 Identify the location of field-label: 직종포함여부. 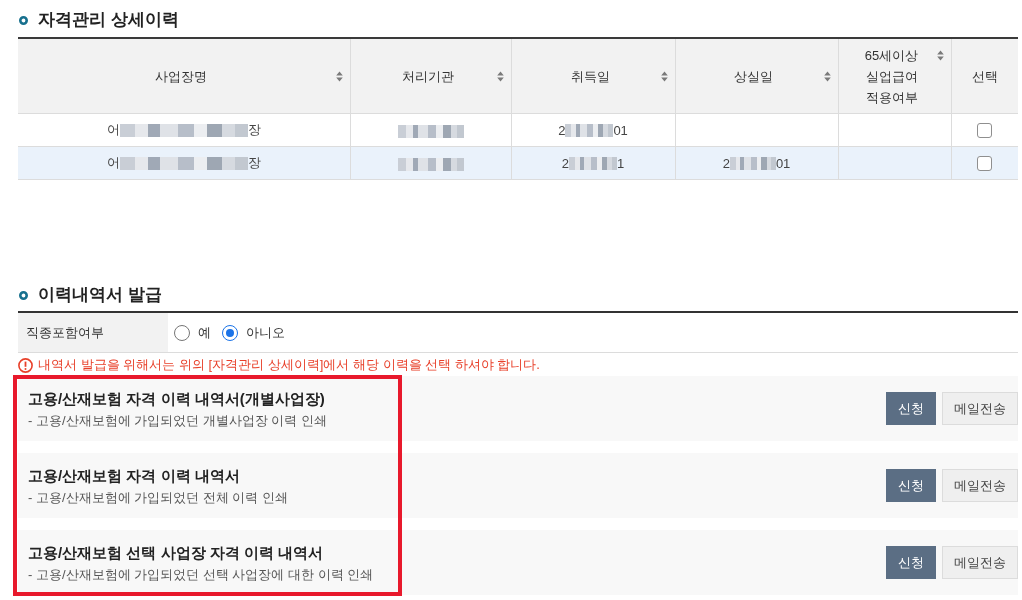
(93, 332).